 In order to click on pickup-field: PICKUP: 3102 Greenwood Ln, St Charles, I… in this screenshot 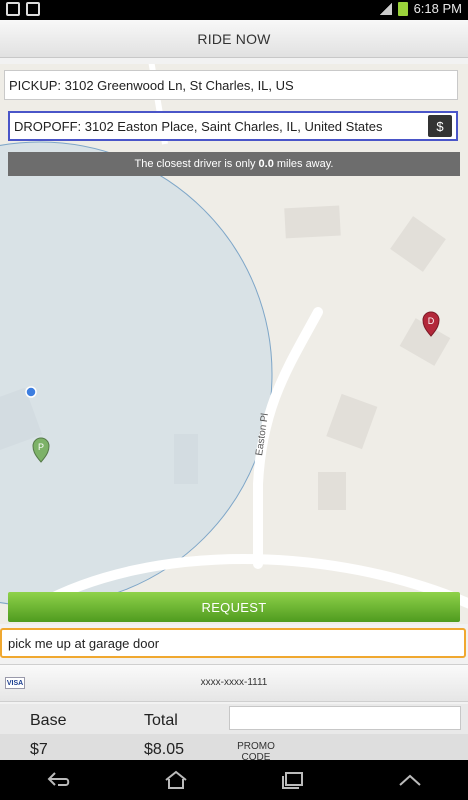, I will do `click(231, 85)`.